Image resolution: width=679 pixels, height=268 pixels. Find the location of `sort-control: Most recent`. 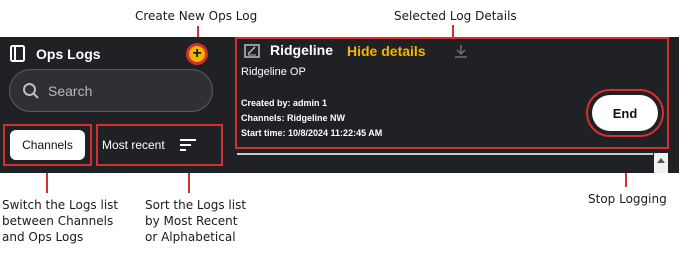

sort-control: Most recent is located at coordinates (159, 145).